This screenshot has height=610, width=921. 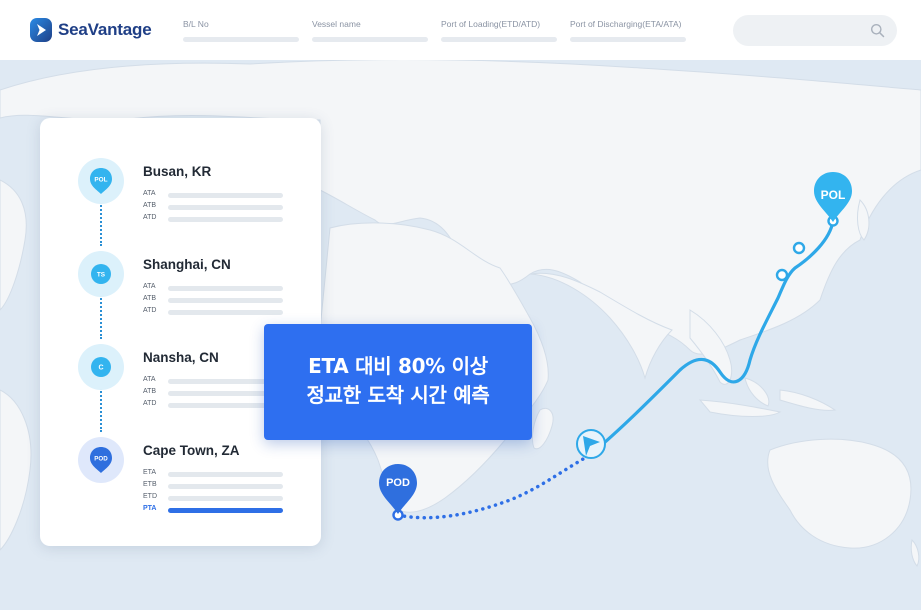 I want to click on bl-no-label: B/L No, so click(x=196, y=24).